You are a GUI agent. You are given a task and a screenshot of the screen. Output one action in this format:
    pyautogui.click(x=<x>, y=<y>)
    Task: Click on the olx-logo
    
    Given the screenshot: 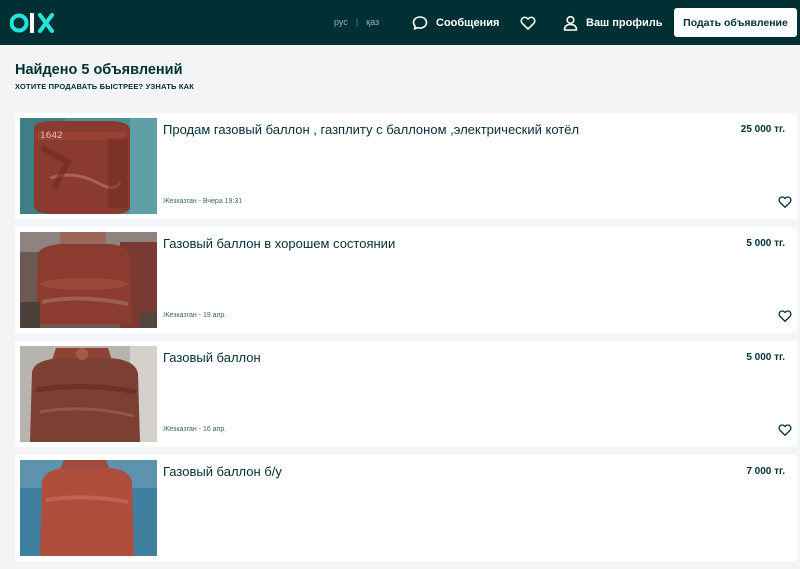 What is the action you would take?
    pyautogui.click(x=33, y=23)
    